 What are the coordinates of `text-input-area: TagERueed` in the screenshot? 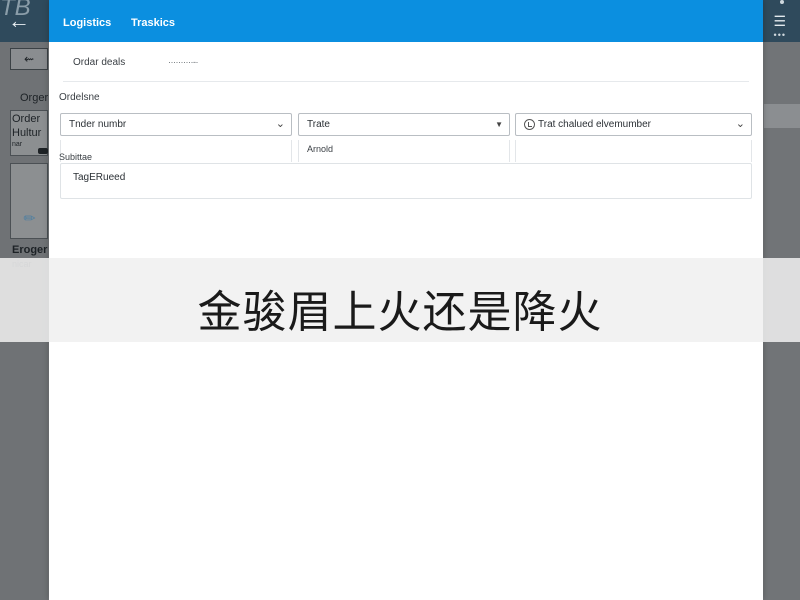 It's located at (406, 181).